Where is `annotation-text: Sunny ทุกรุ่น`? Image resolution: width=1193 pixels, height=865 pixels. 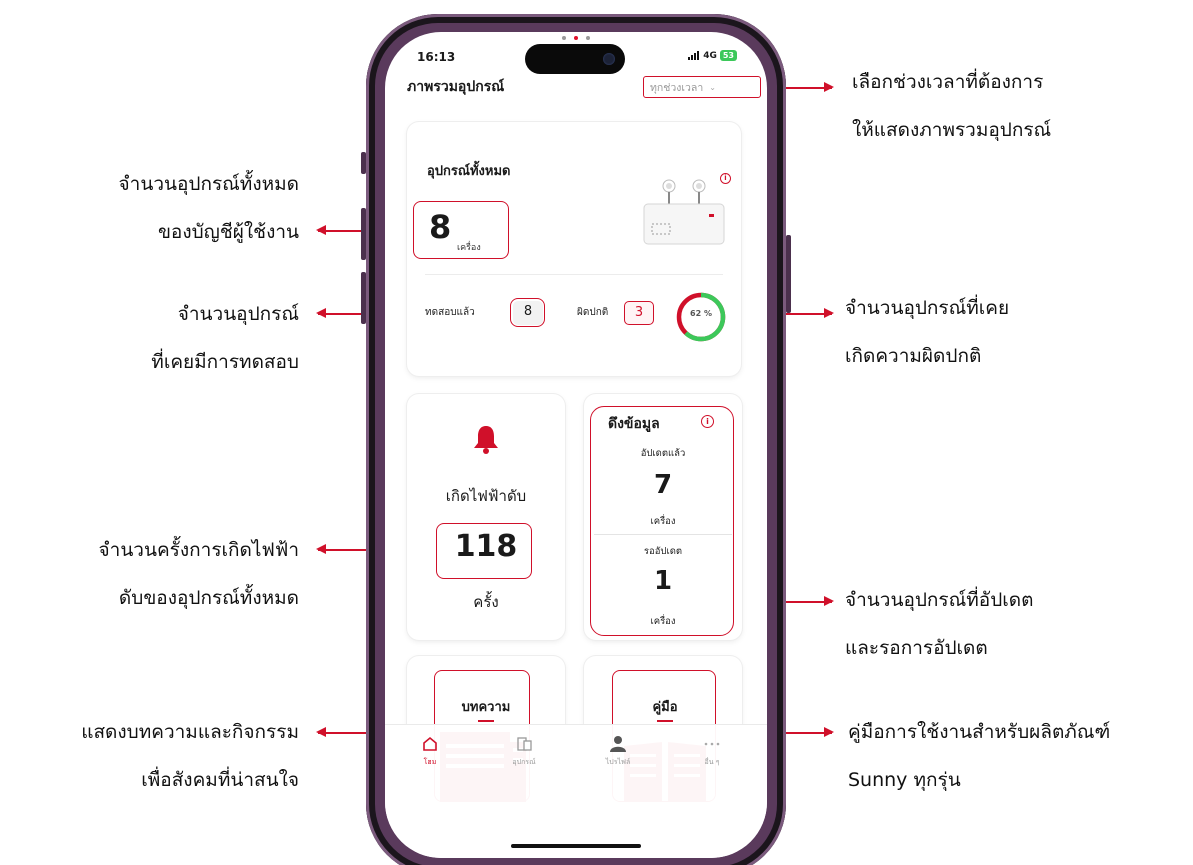
annotation-text: Sunny ทุกรุ่น is located at coordinates (904, 780).